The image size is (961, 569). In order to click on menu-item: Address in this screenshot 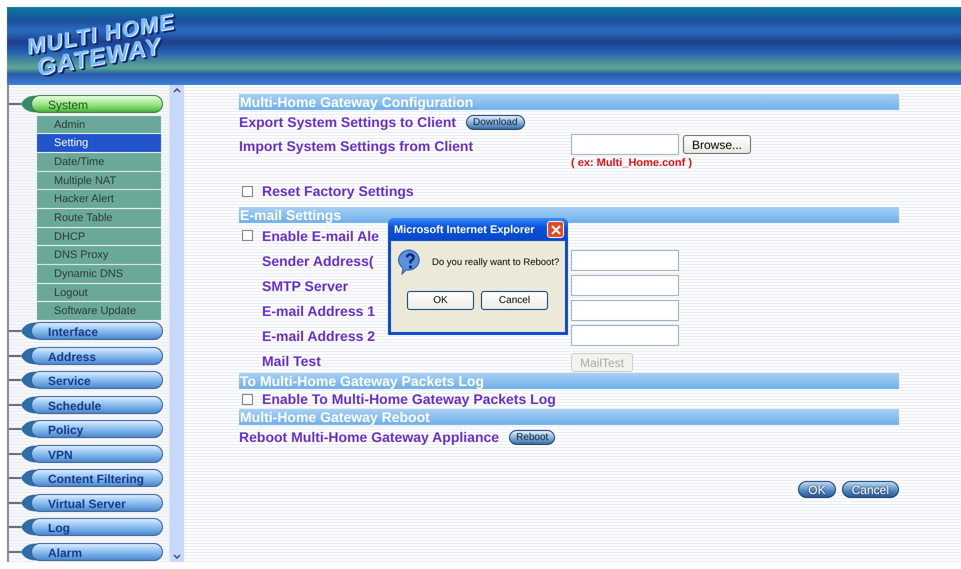, I will do `click(97, 355)`.